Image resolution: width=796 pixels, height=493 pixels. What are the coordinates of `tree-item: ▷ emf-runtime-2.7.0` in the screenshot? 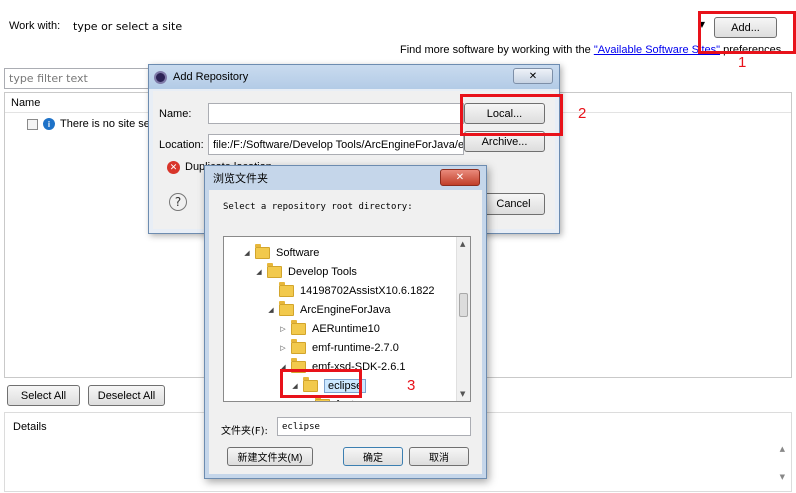 It's located at (338, 347).